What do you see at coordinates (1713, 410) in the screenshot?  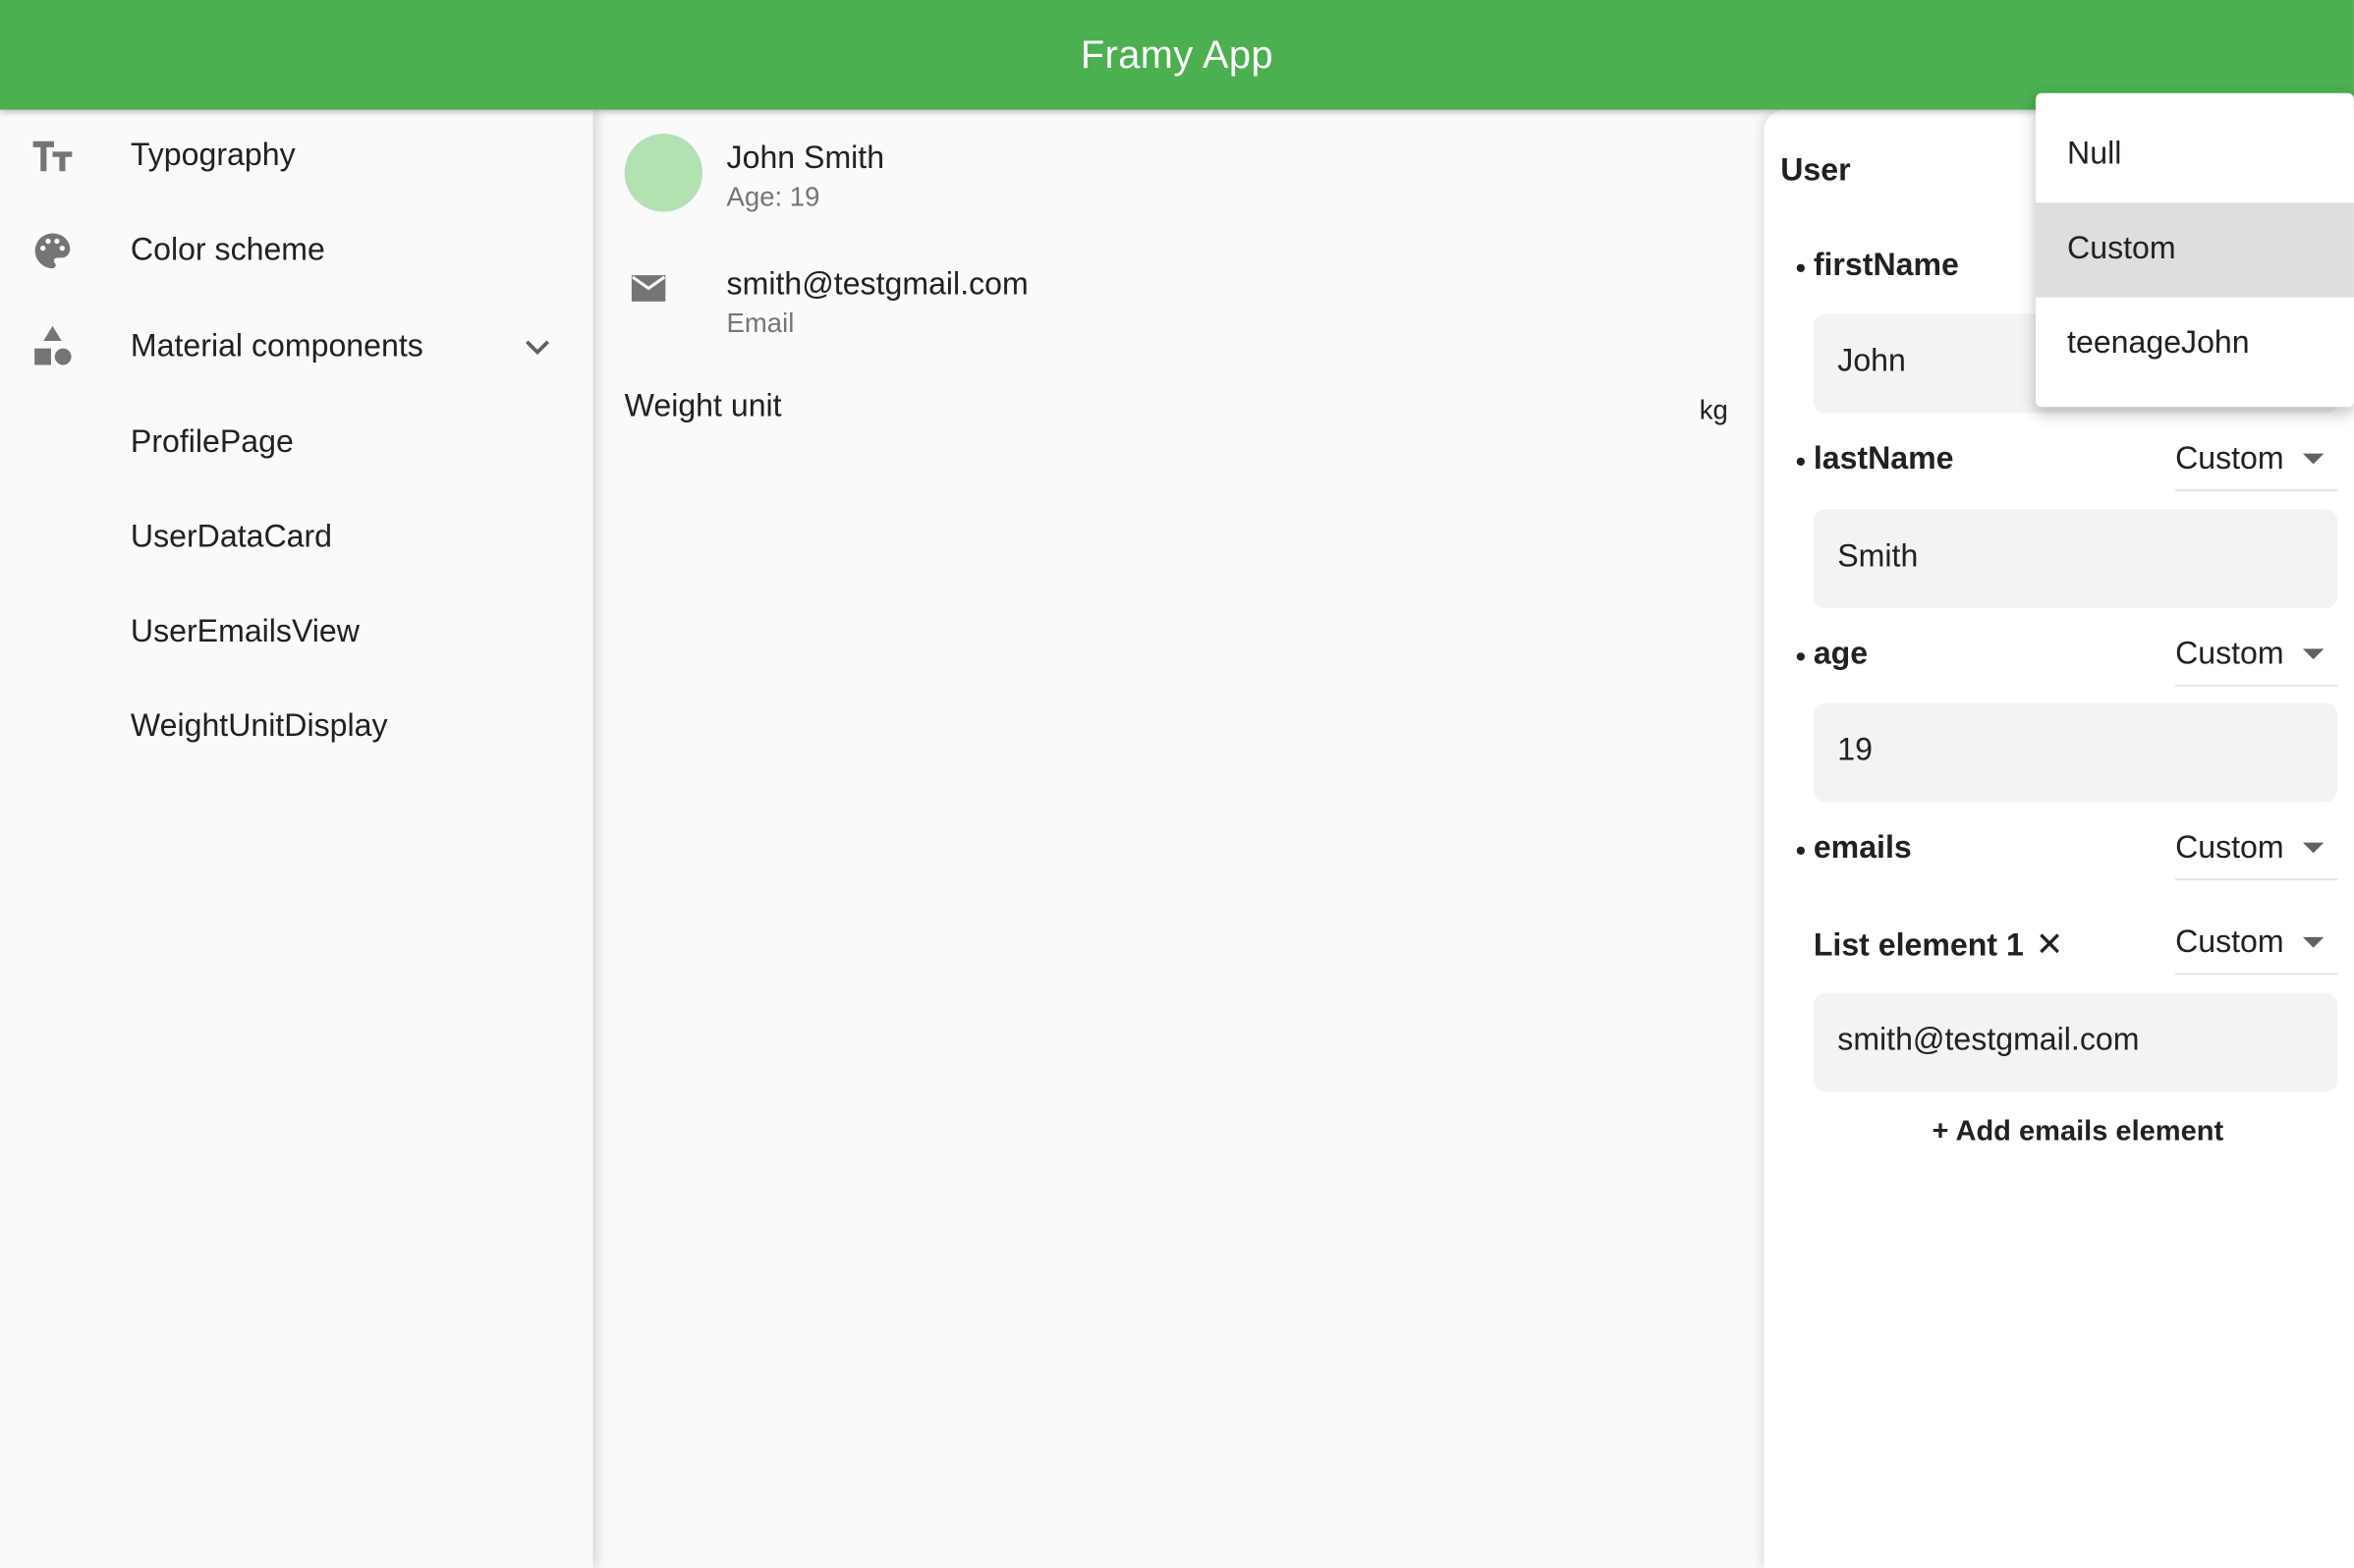 I see `weight-unit-value: kg` at bounding box center [1713, 410].